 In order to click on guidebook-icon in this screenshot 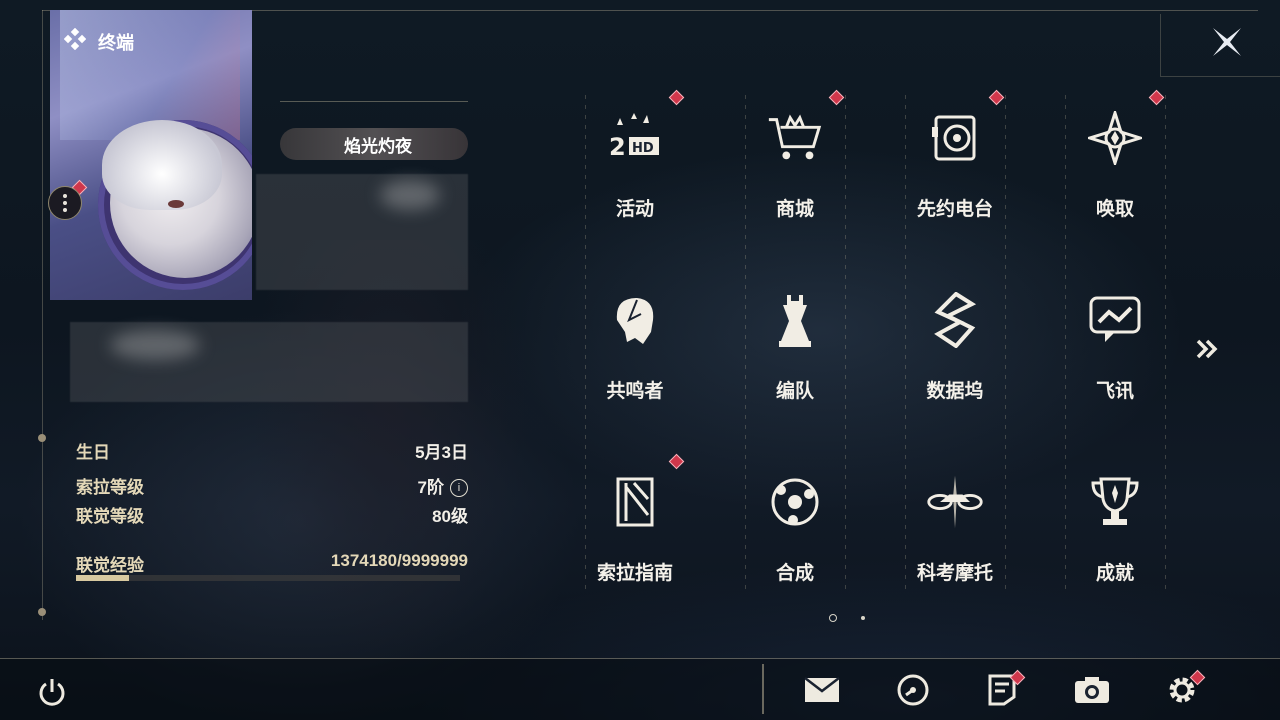, I will do `click(635, 502)`.